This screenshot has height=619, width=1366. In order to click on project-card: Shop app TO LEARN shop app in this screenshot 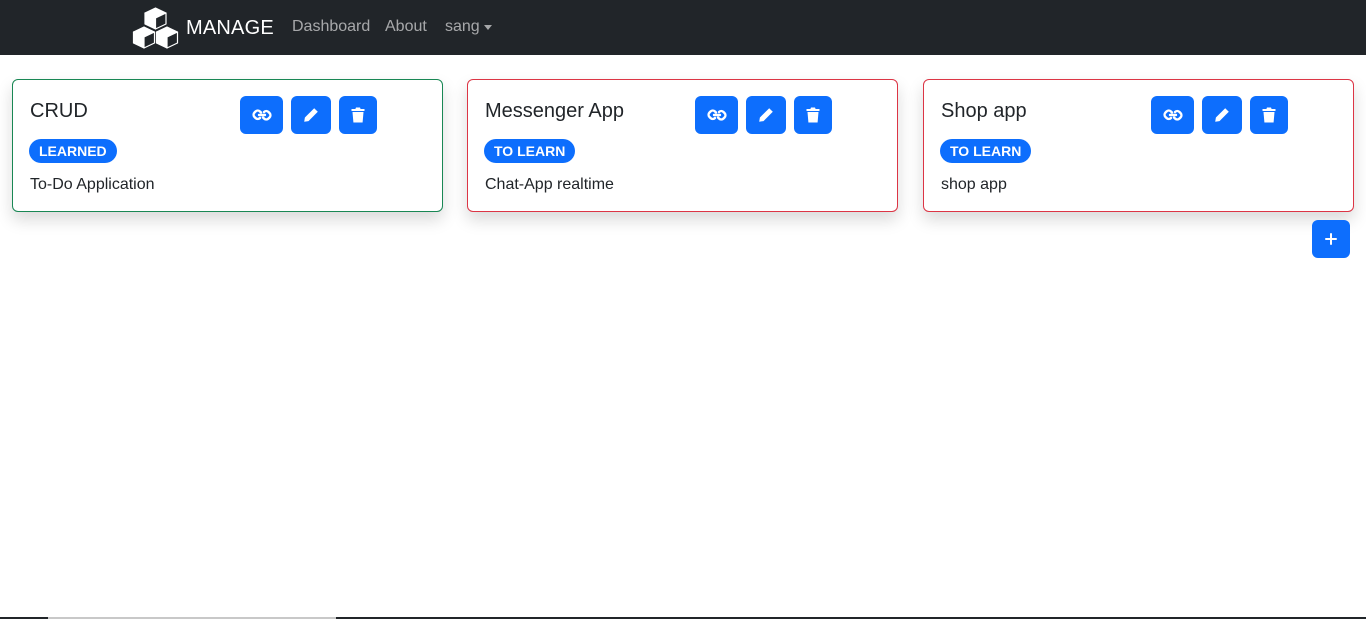, I will do `click(1138, 145)`.